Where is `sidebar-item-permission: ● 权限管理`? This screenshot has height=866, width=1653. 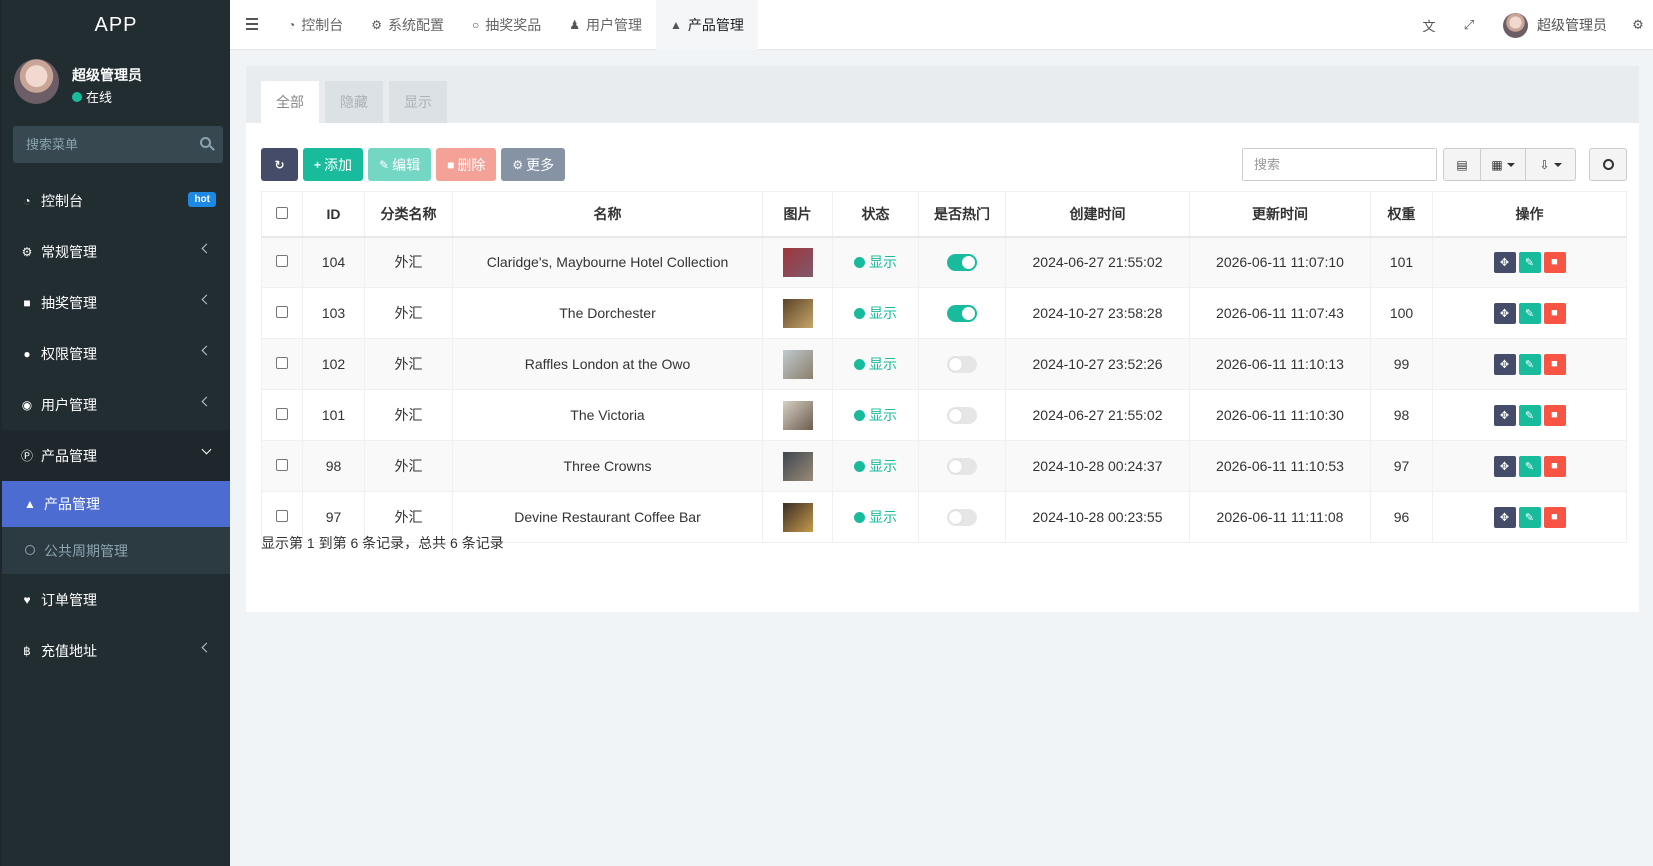 sidebar-item-permission: ● 权限管理 is located at coordinates (116, 353).